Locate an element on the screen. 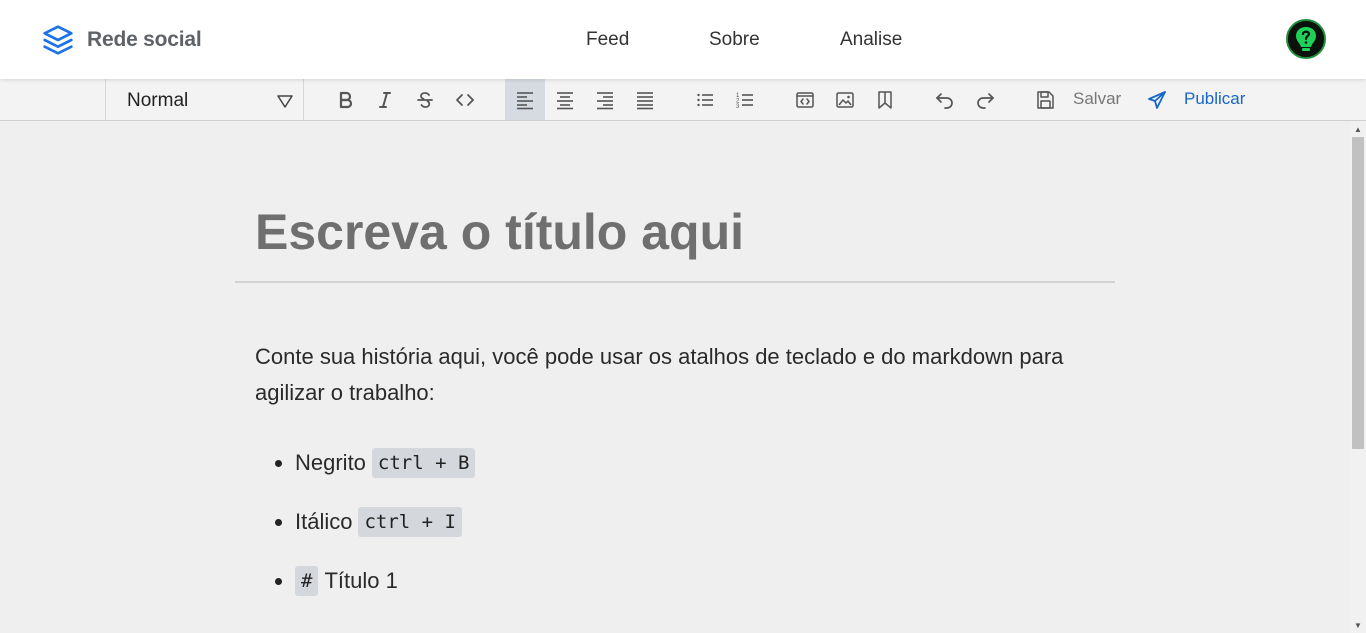 This screenshot has height=633, width=1366. shortcut-key: ctrl + I is located at coordinates (410, 522).